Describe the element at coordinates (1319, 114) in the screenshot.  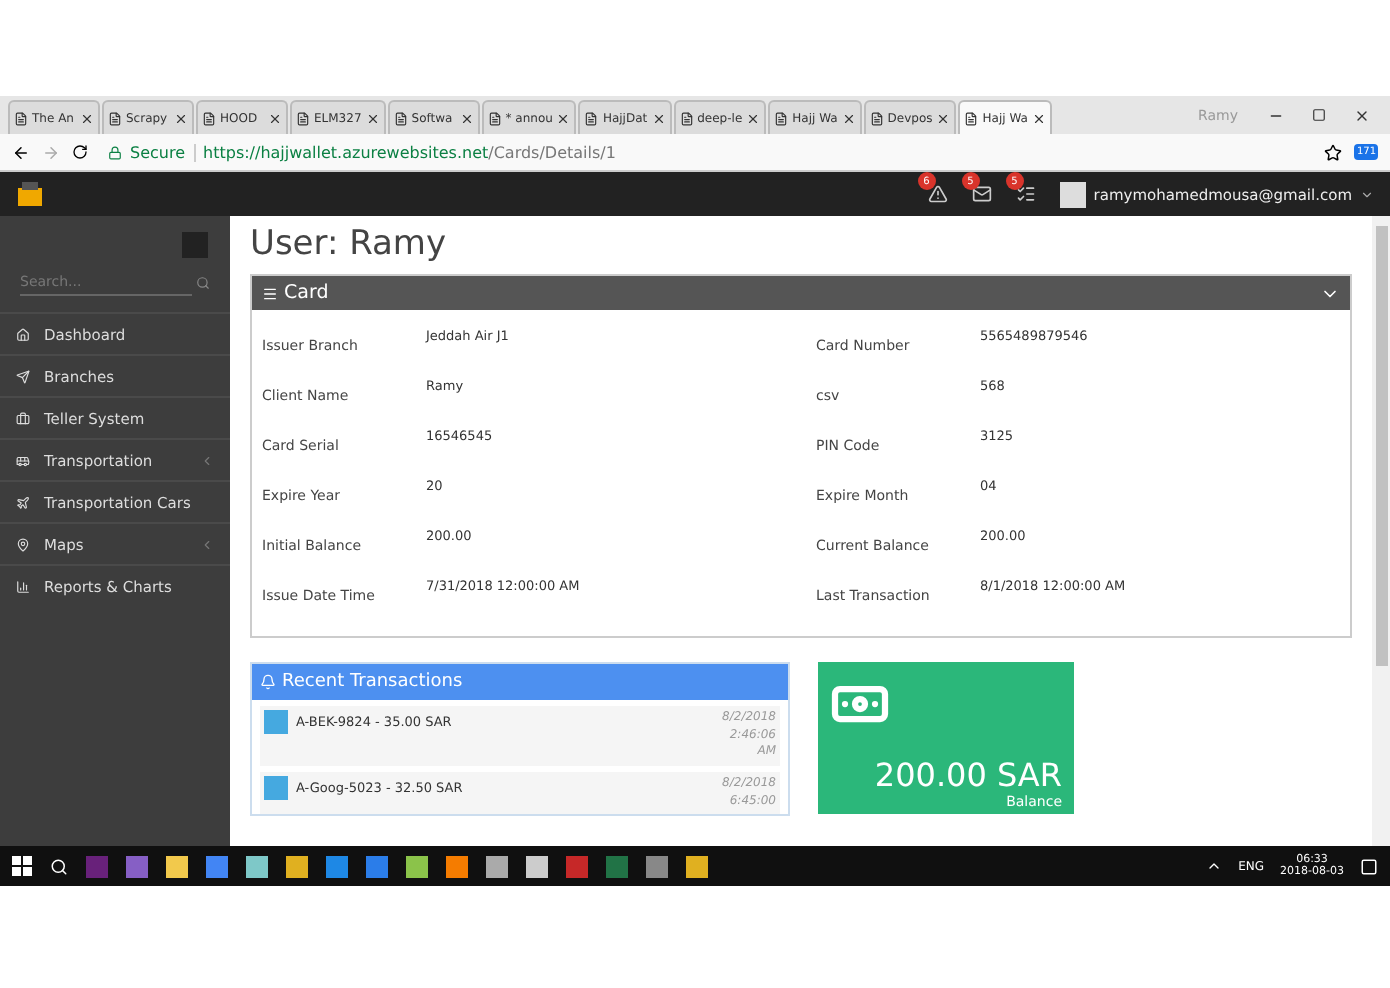
I see `maximize-icon` at that location.